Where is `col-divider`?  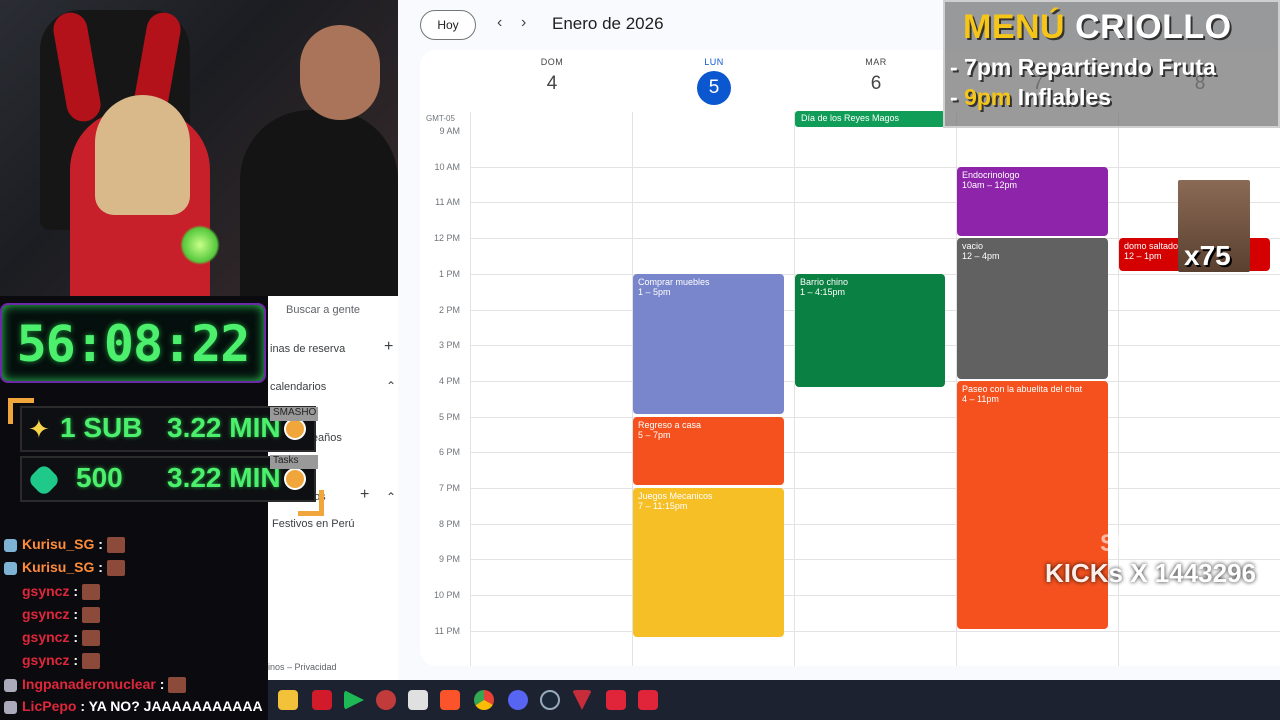
col-divider is located at coordinates (794, 389).